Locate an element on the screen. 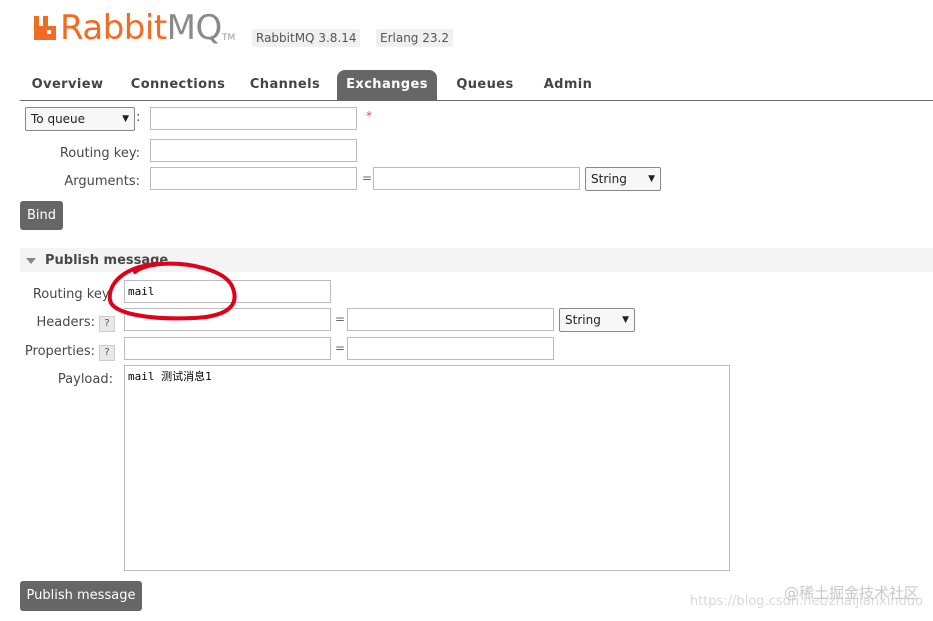 This screenshot has width=933, height=621. argument-key-input is located at coordinates (253, 178).